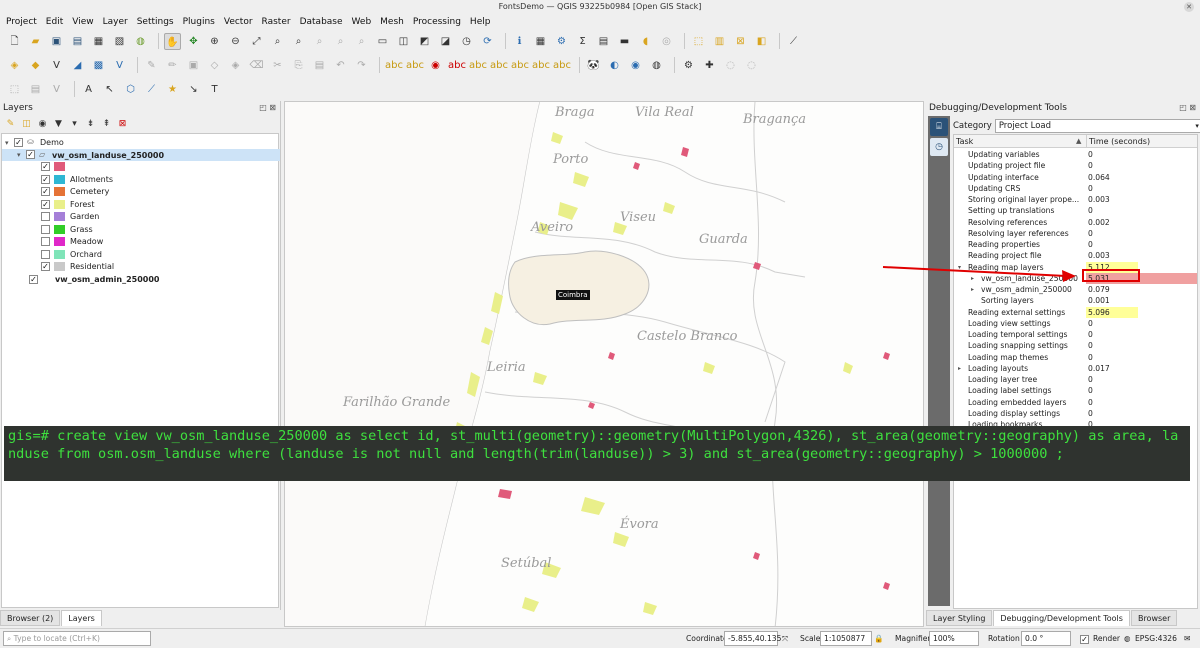 Image resolution: width=1200 pixels, height=648 pixels. Describe the element at coordinates (478, 65) in the screenshot. I see `label-show-icon: abc` at that location.